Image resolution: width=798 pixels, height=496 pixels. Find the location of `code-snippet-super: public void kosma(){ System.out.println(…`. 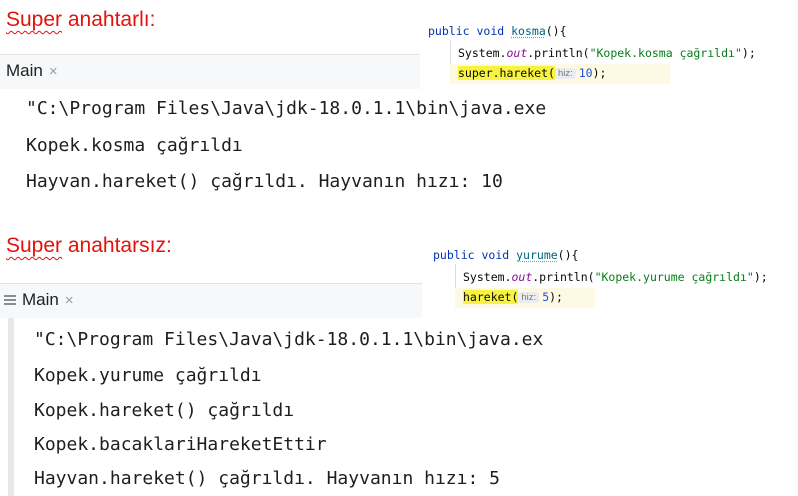

code-snippet-super: public void kosma(){ System.out.println(… is located at coordinates (609, 52).